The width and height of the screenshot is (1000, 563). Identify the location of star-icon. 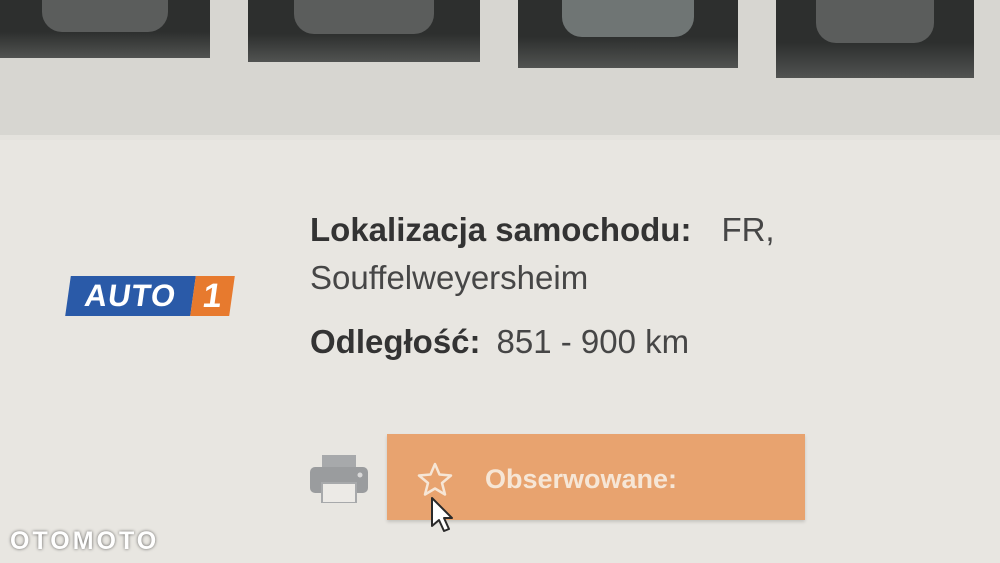
(435, 479).